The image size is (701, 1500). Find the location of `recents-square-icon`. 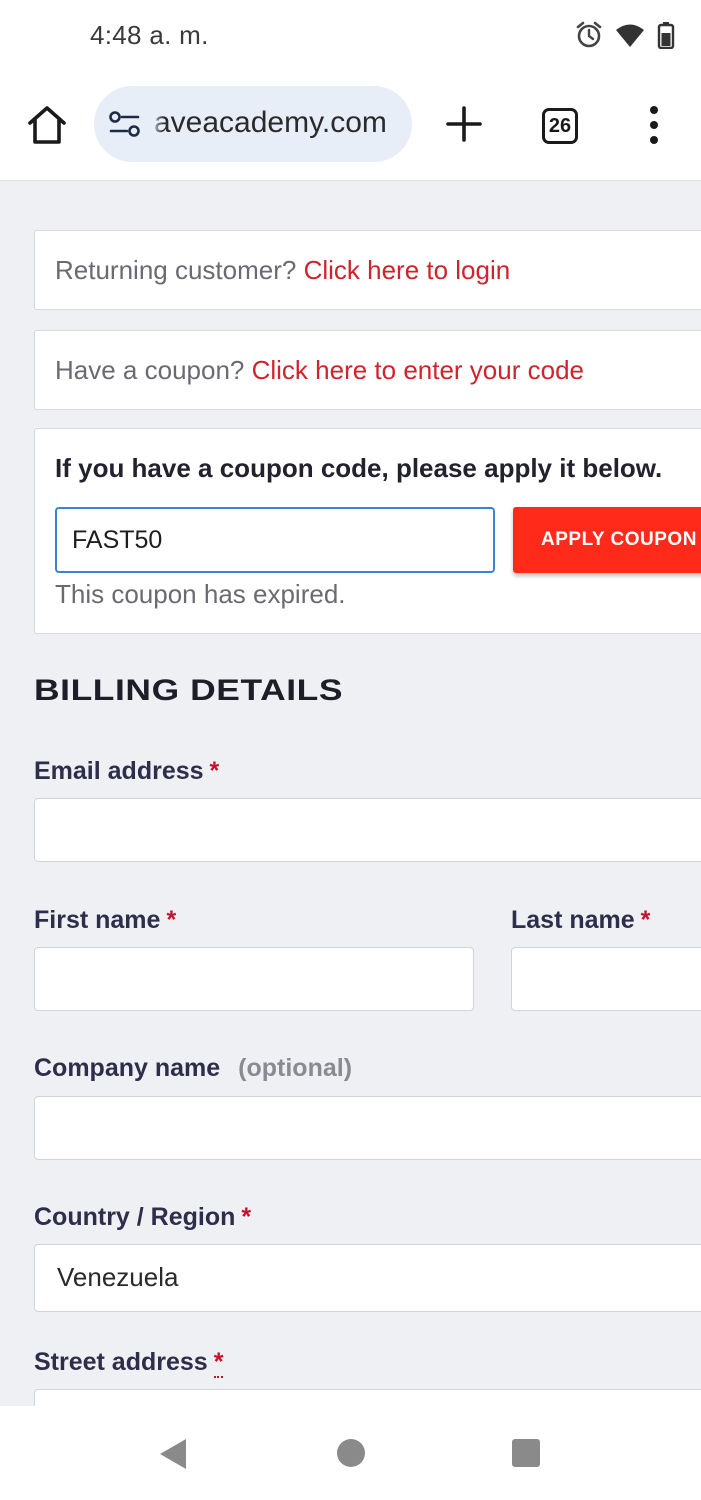

recents-square-icon is located at coordinates (526, 1453).